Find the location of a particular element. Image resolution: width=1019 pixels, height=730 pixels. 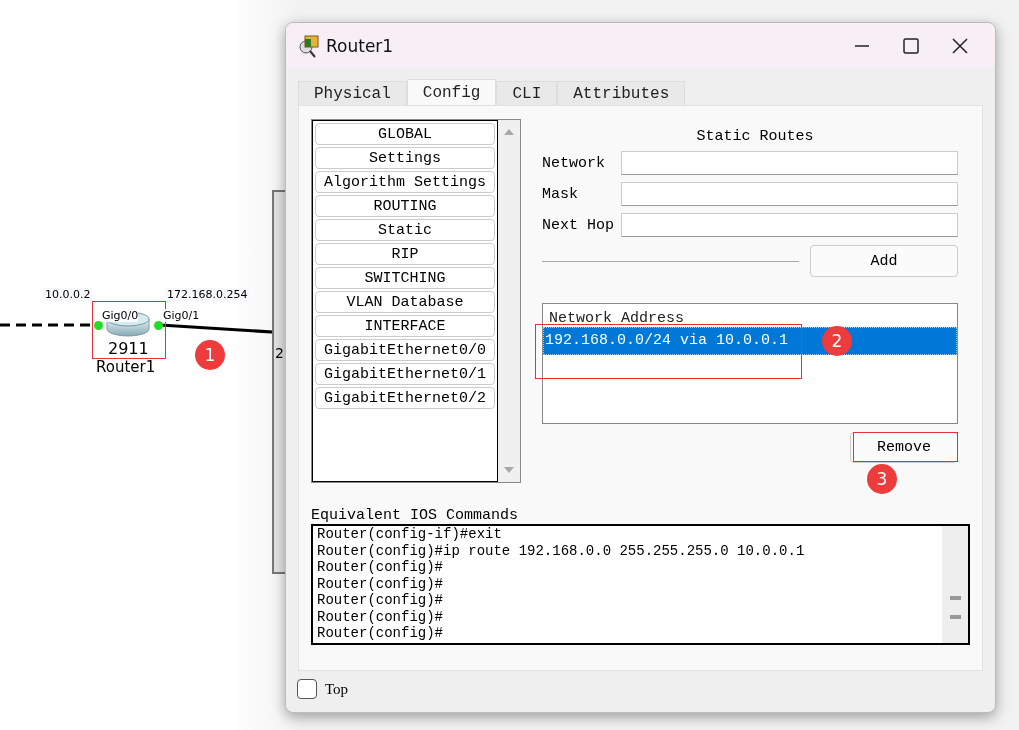

port-label: Gig0/1 is located at coordinates (181, 315).